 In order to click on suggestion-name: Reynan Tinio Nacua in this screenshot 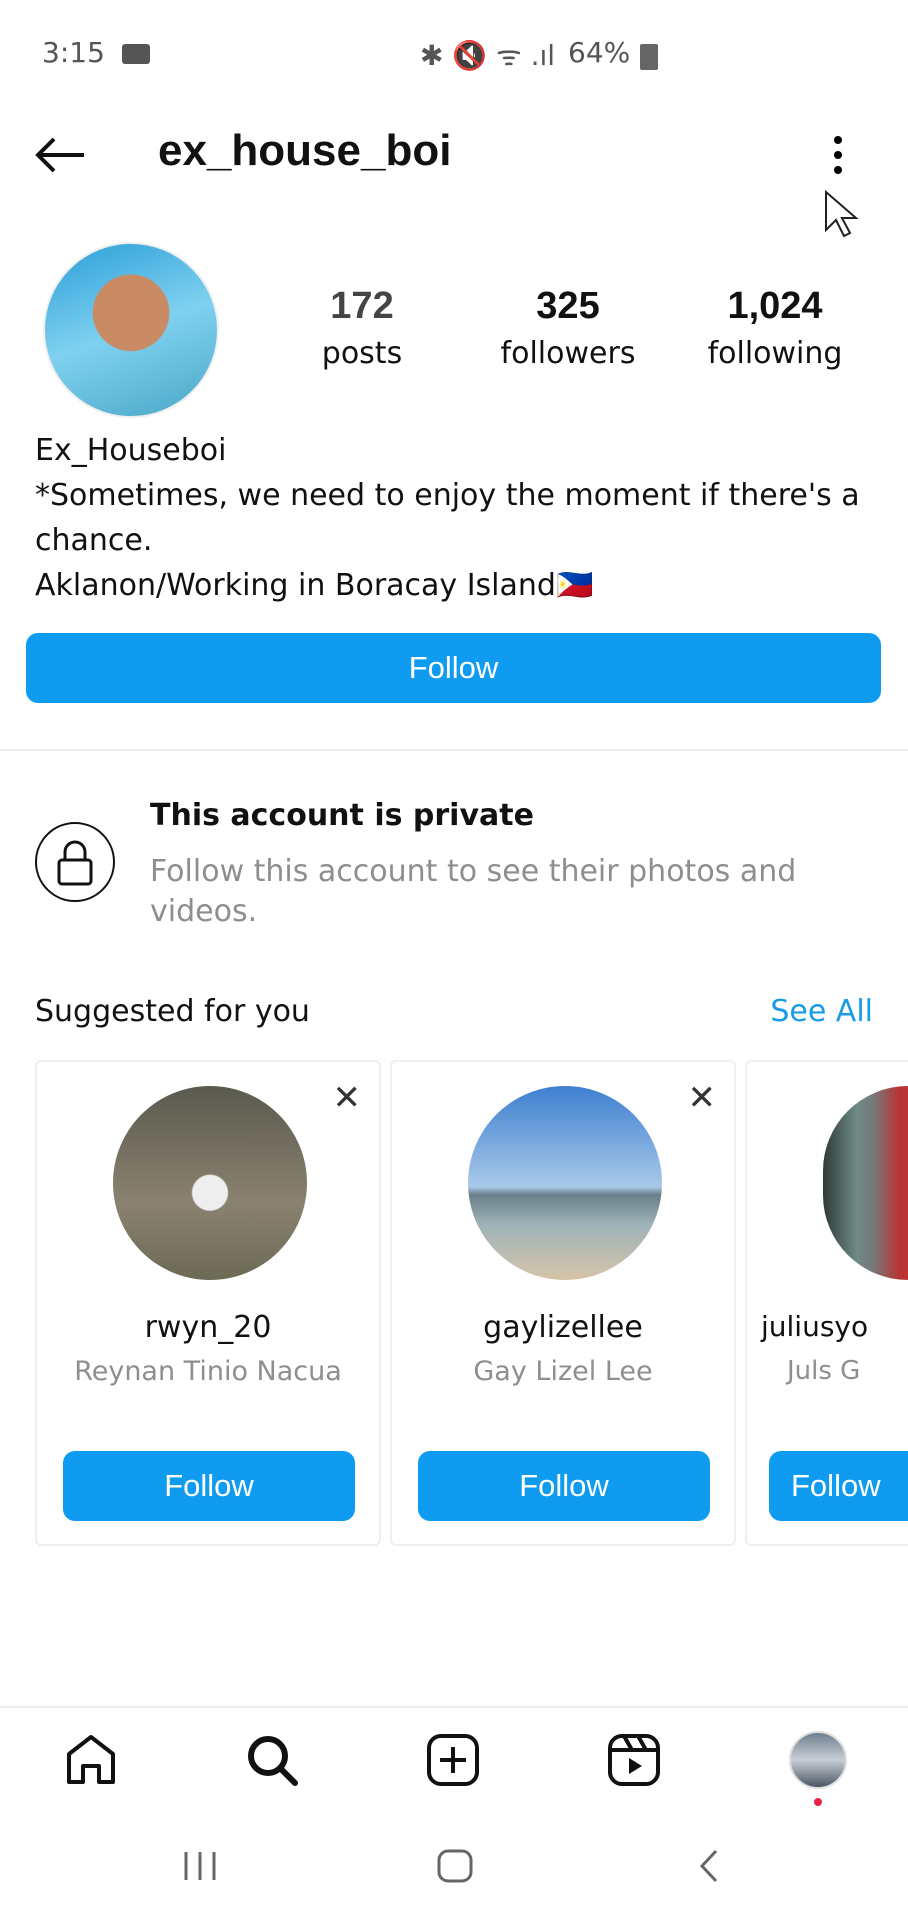, I will do `click(208, 1371)`.